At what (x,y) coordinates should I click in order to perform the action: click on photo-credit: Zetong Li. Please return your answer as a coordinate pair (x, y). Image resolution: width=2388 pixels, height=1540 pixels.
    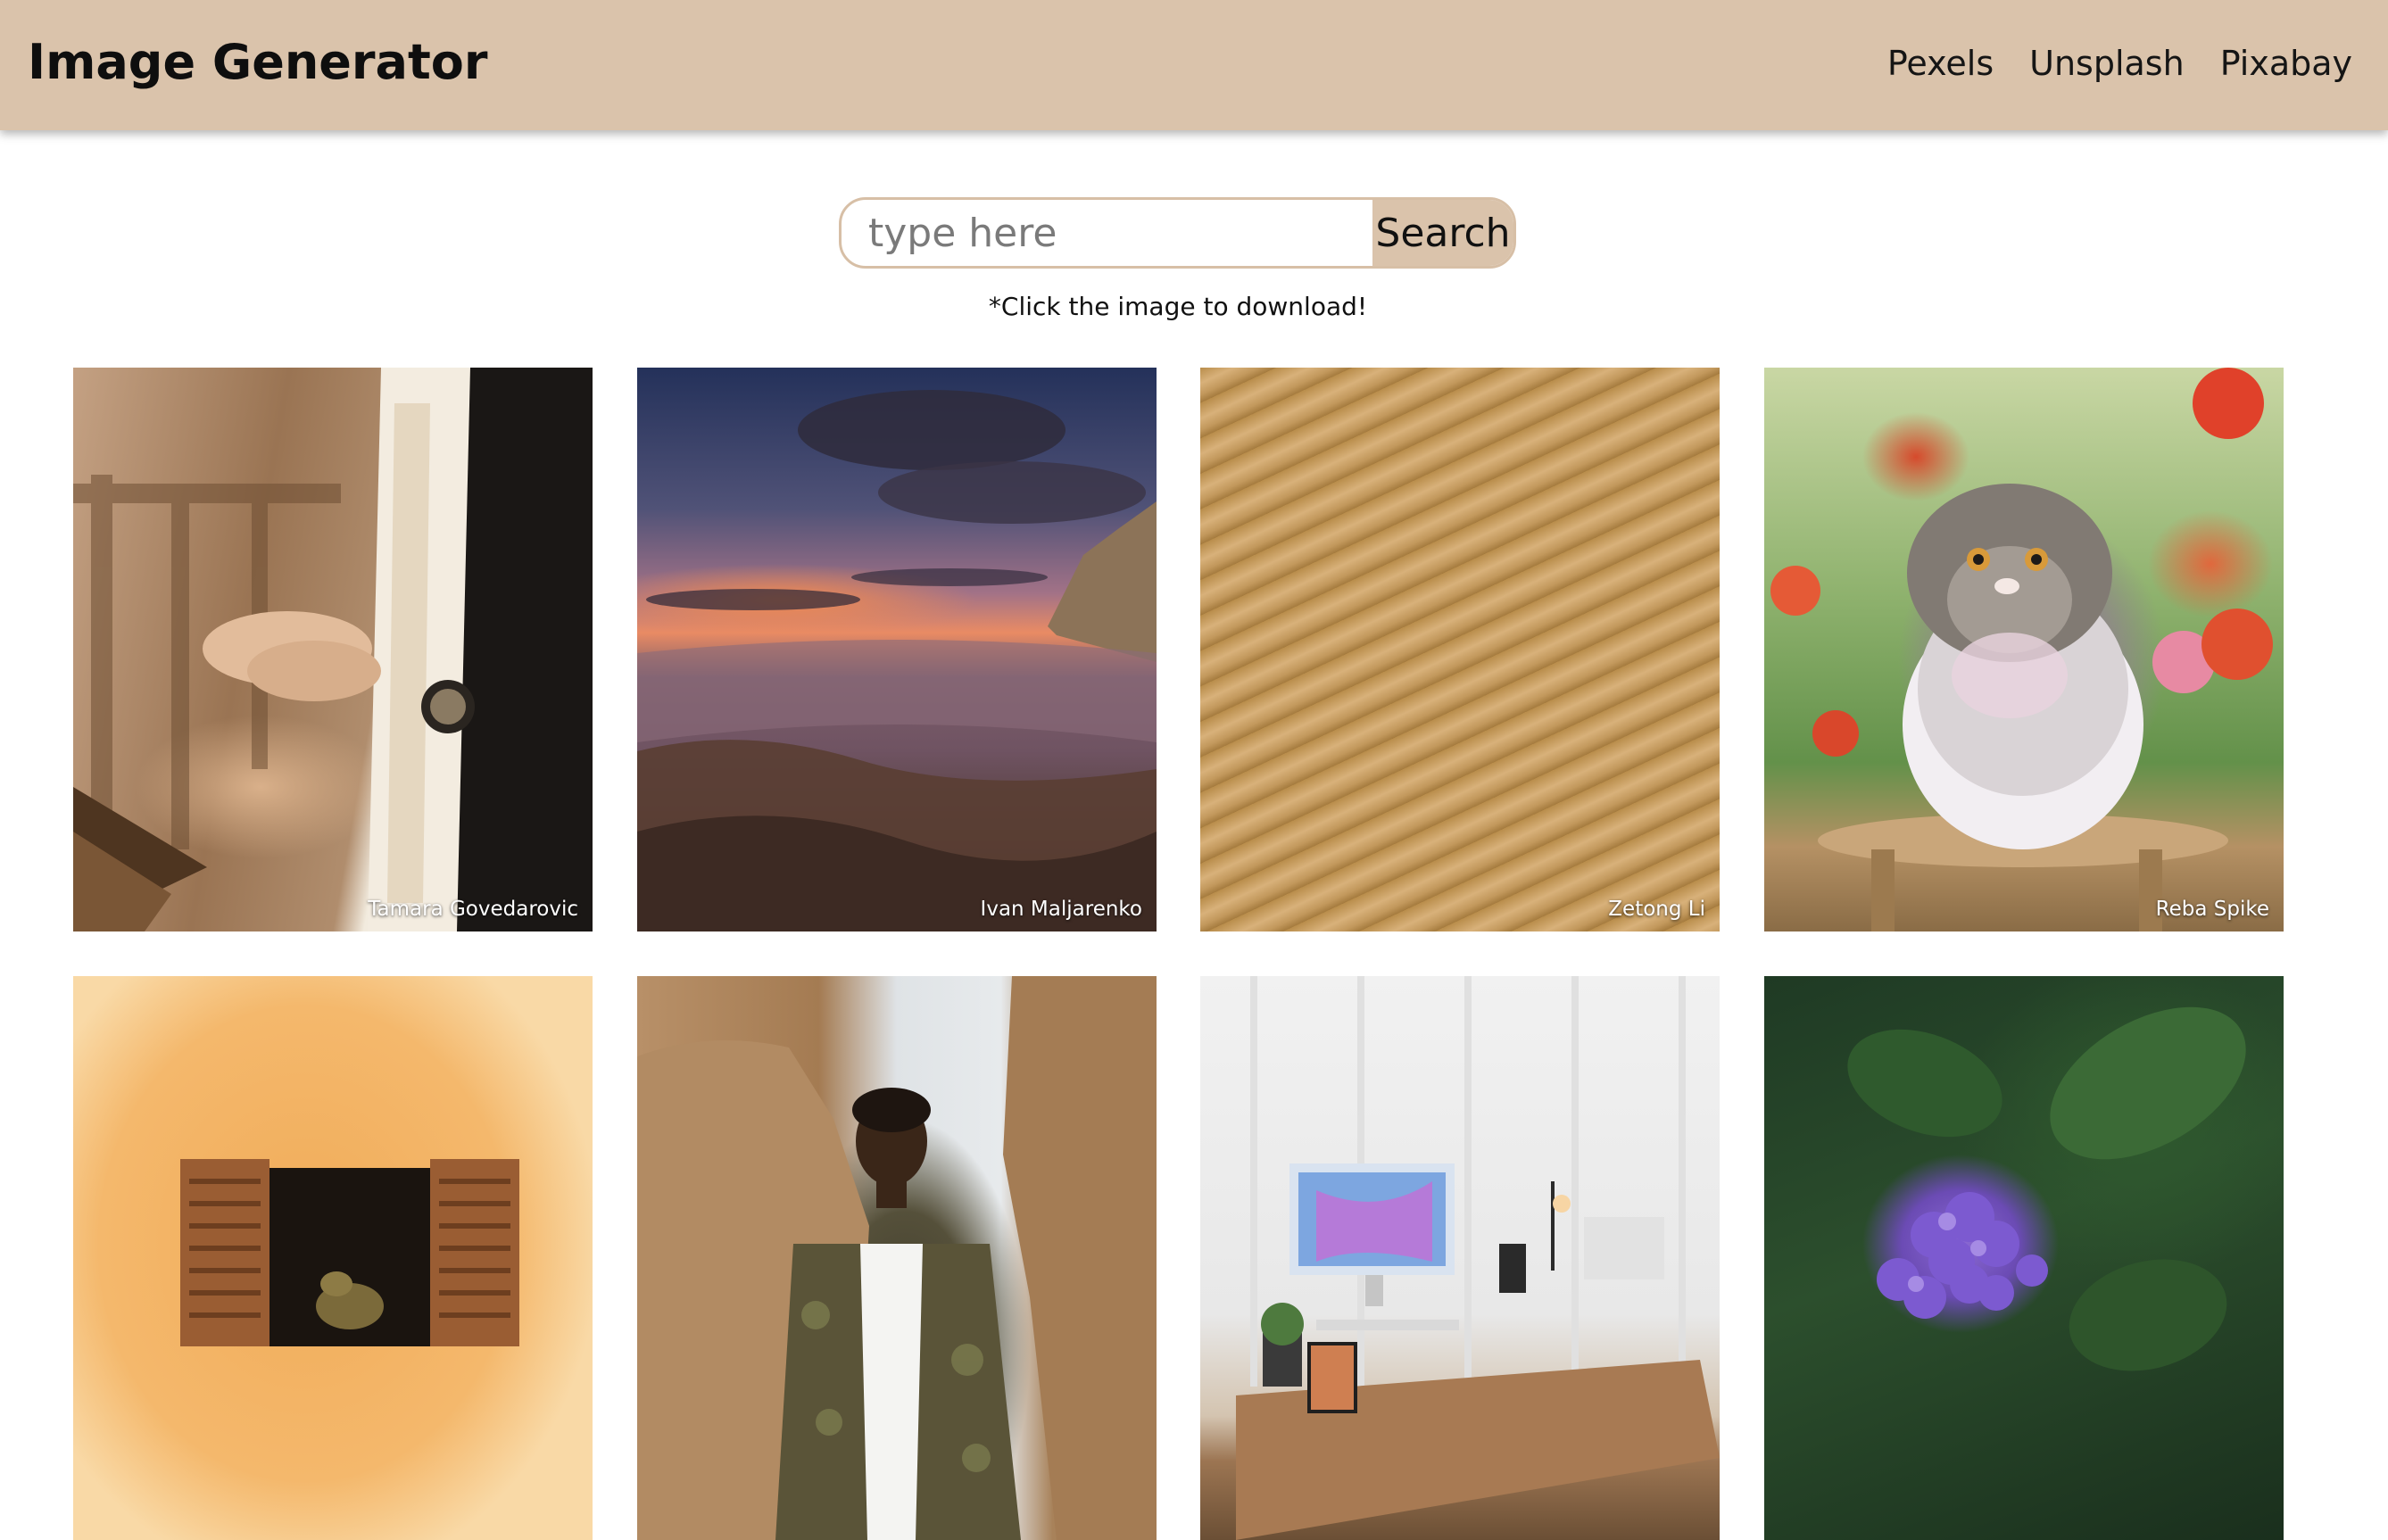
    Looking at the image, I should click on (1657, 910).